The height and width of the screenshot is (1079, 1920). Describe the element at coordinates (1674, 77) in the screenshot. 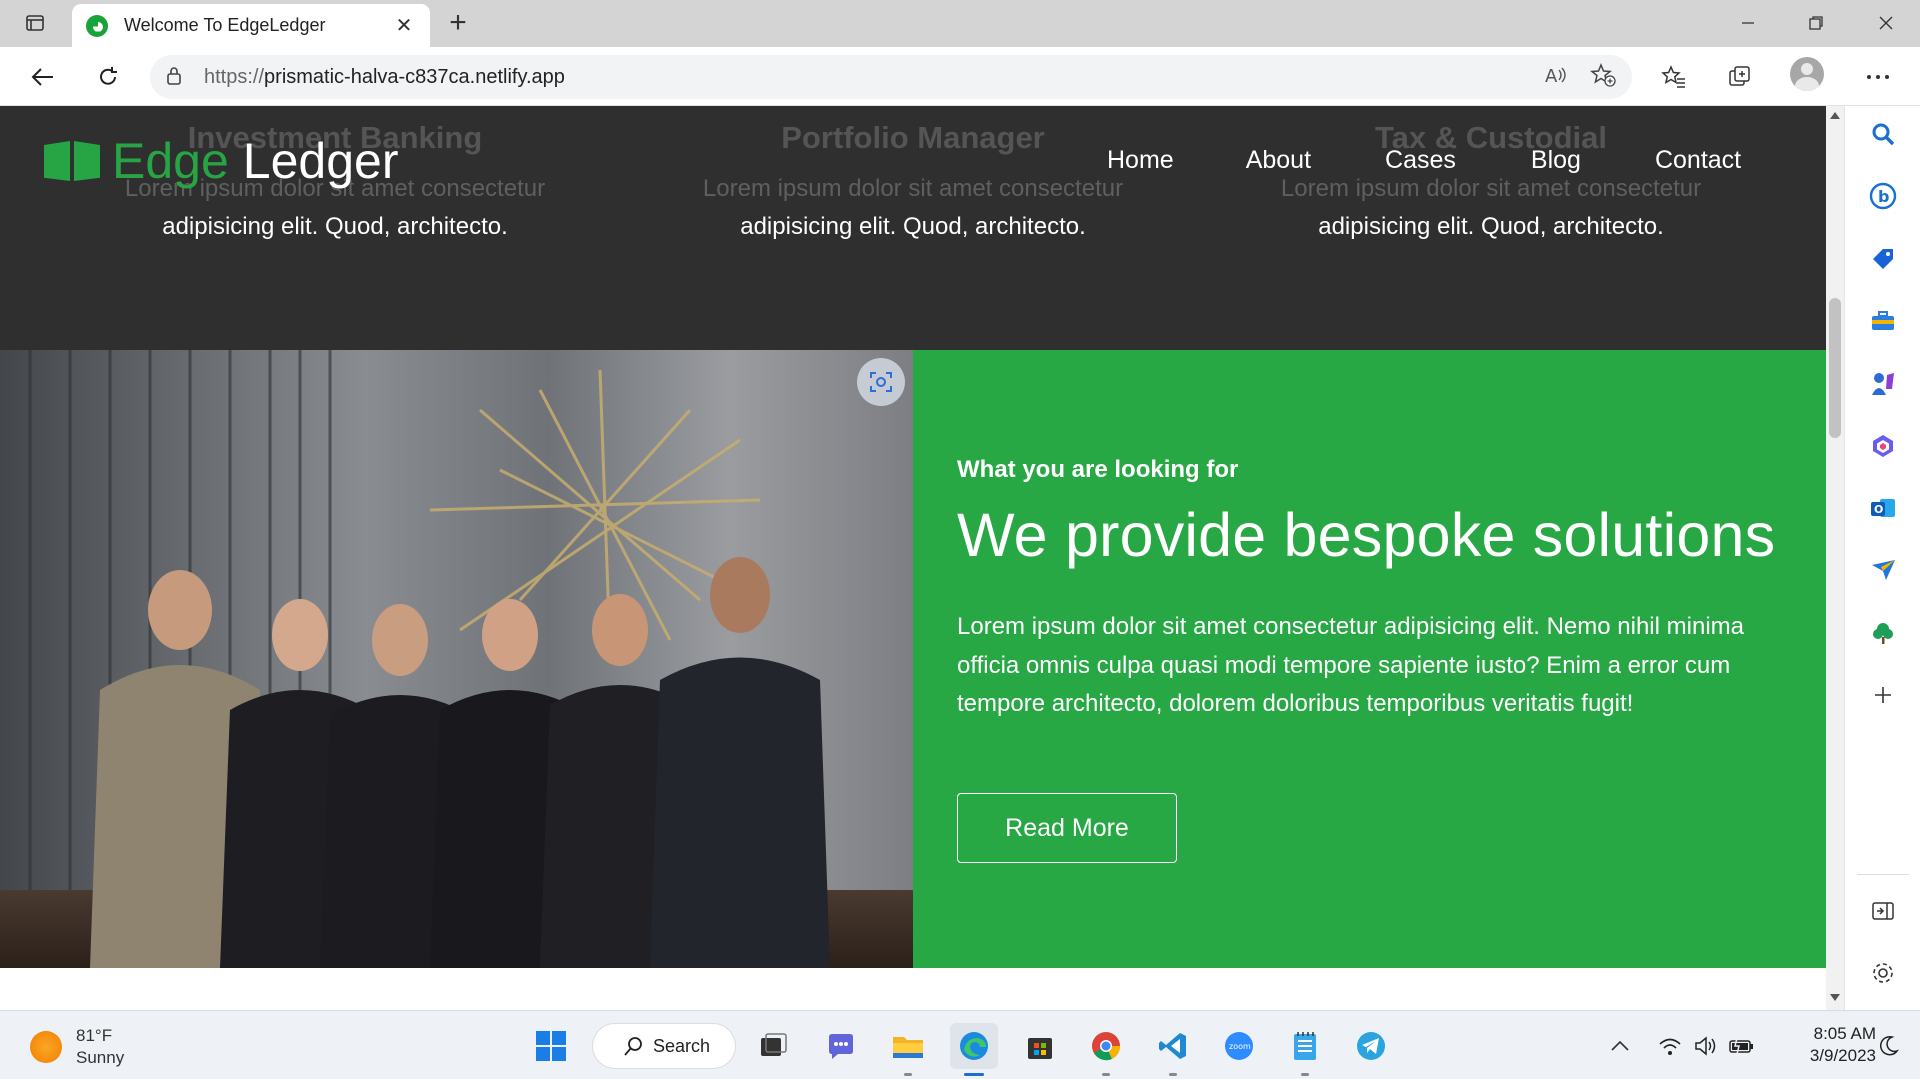

I see `favorites-icon` at that location.